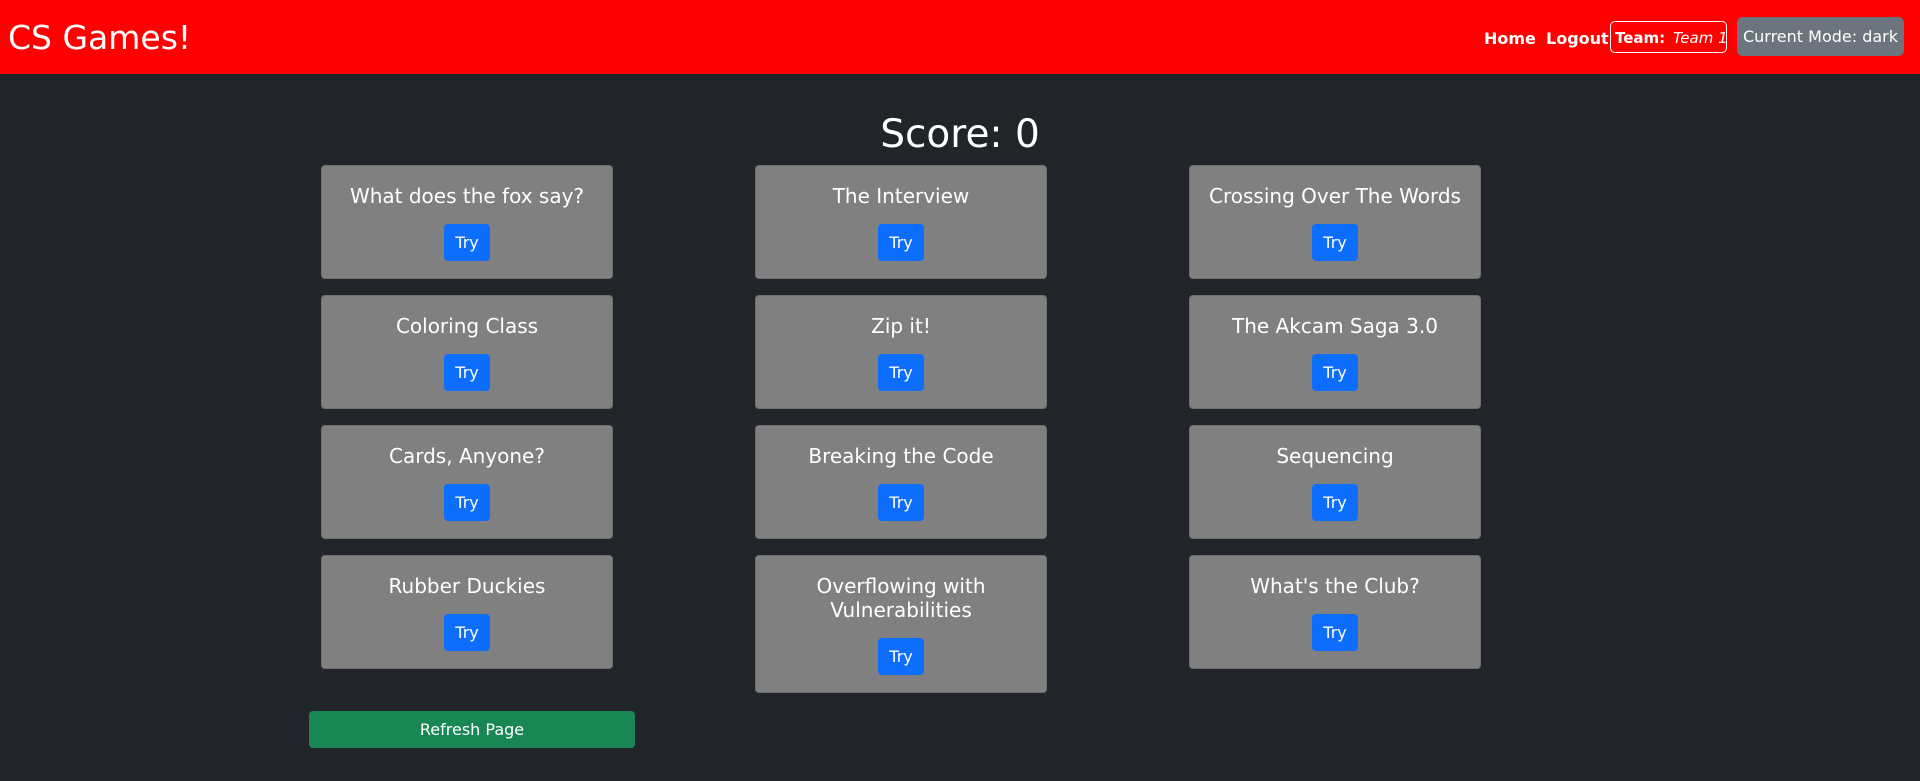 The width and height of the screenshot is (1920, 781). Describe the element at coordinates (901, 624) in the screenshot. I see `challenge-card: Overflowing with Vulnerabilities Try` at that location.